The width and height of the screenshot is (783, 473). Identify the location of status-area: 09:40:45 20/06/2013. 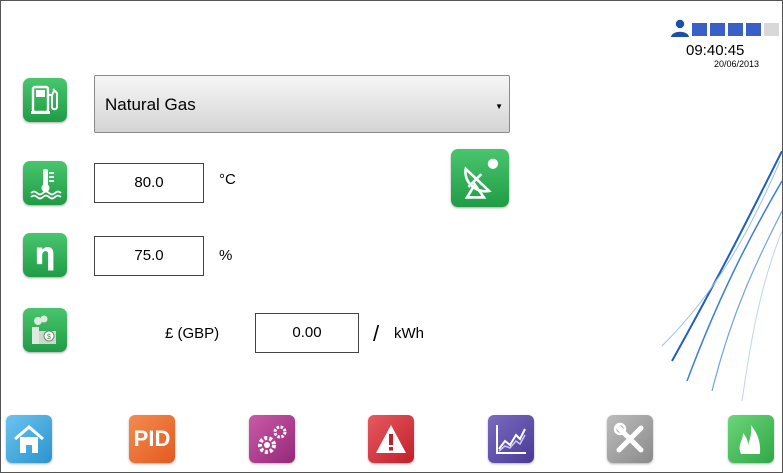
(724, 44).